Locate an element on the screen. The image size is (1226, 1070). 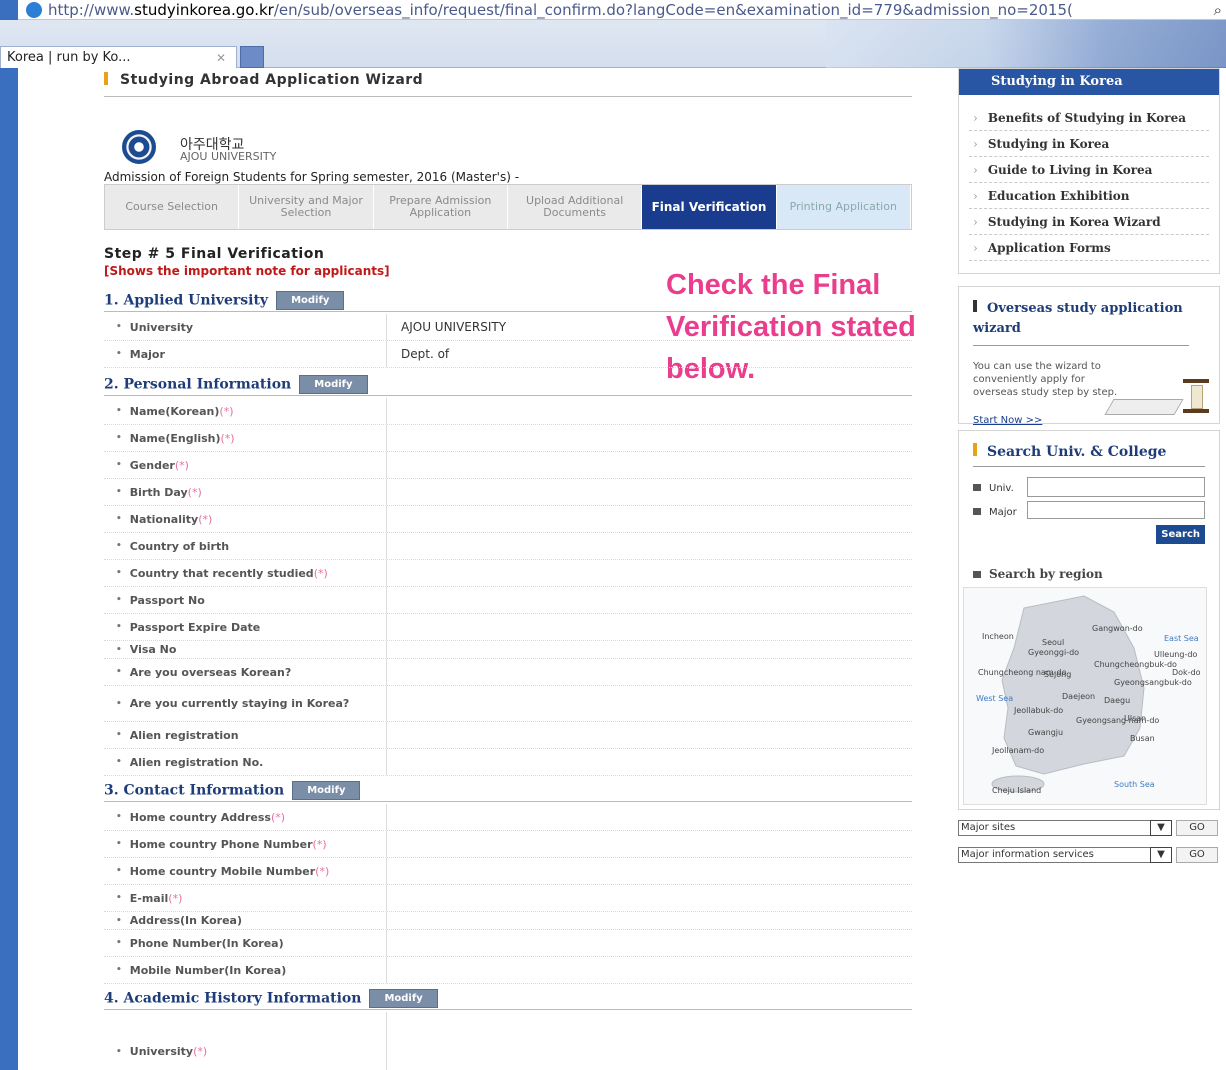
map-region-label: Seoul is located at coordinates (1053, 642).